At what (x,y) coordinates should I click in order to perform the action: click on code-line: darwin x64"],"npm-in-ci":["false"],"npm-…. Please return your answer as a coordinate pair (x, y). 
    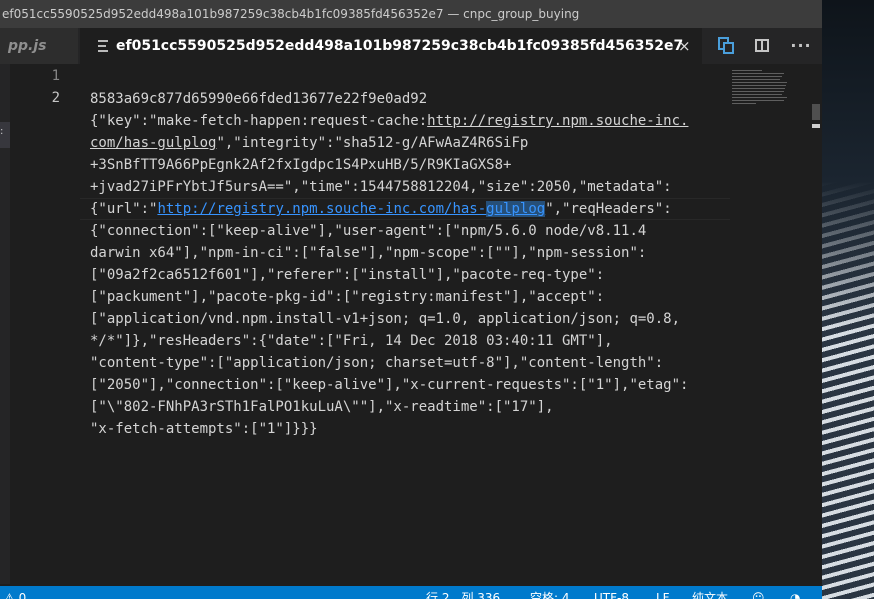
    Looking at the image, I should click on (368, 253).